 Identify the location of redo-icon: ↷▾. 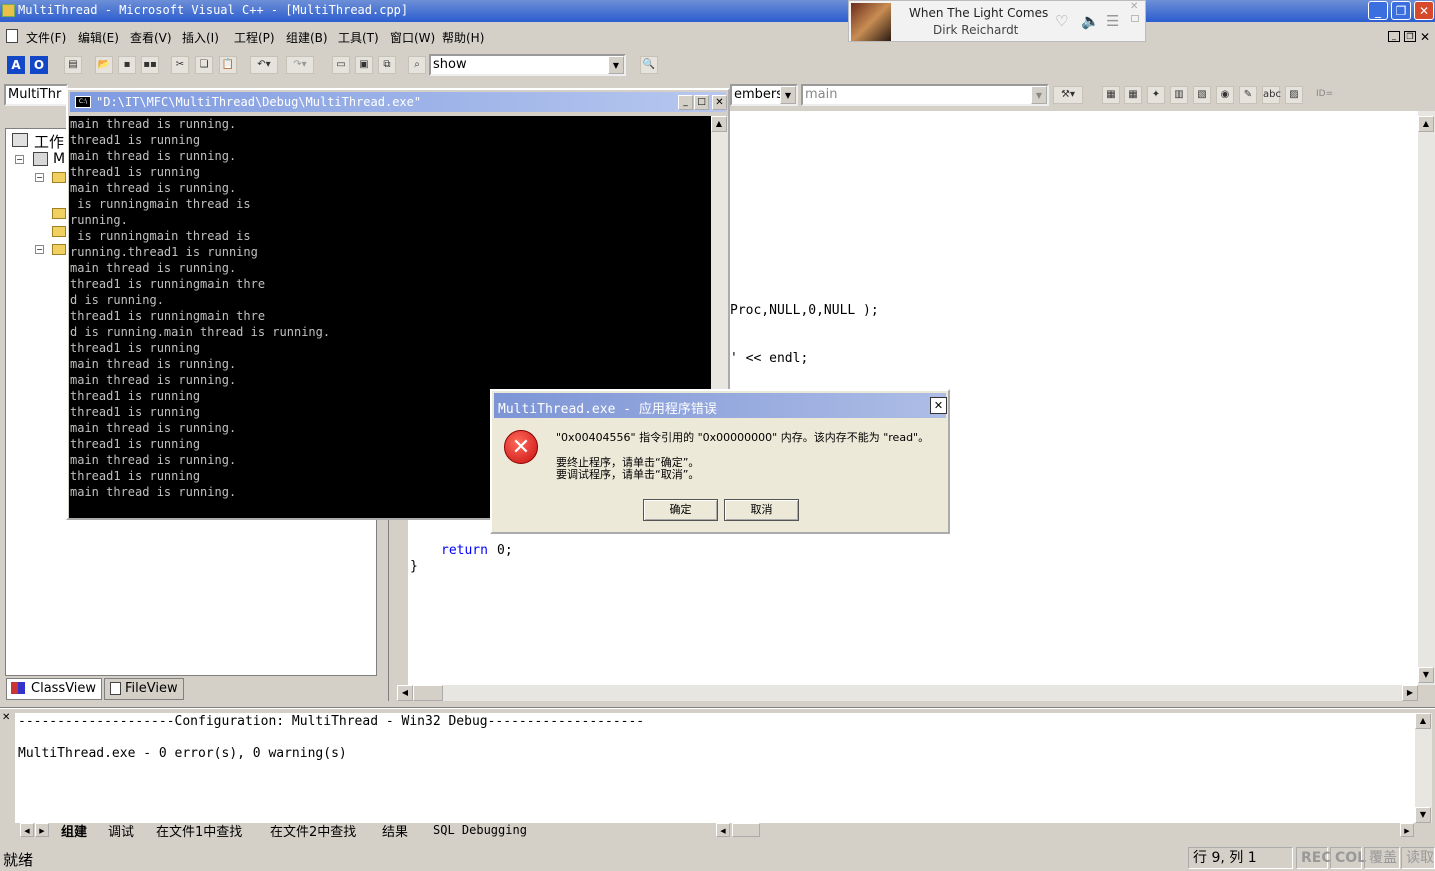
(300, 65).